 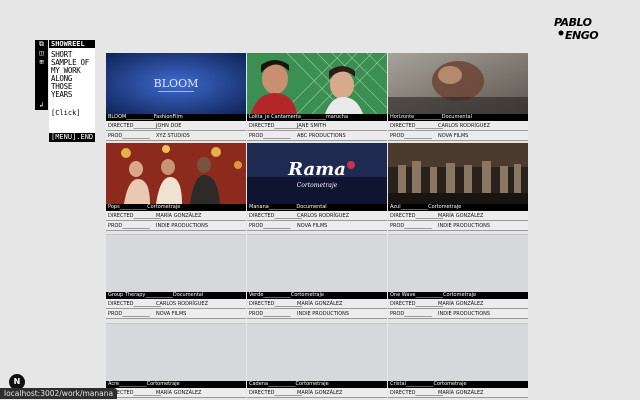 I want to click on return-icon: ↲, so click(x=41, y=105).